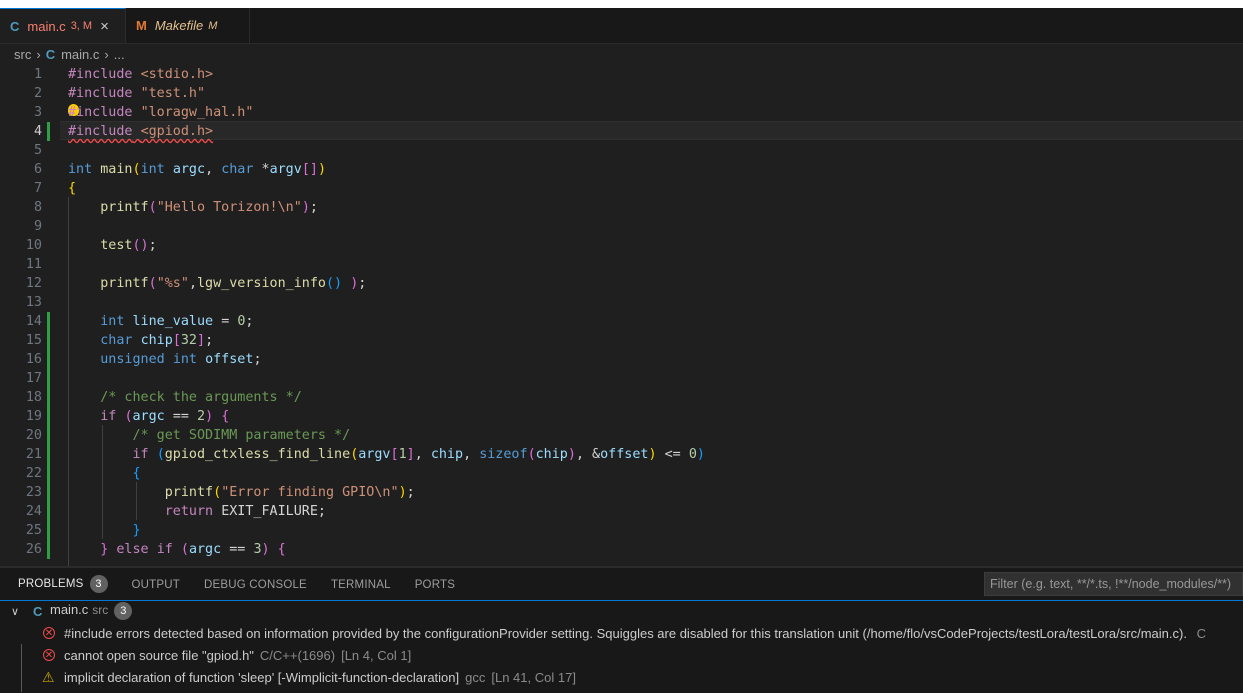  What do you see at coordinates (33, 549) in the screenshot?
I see `line-number: 26` at bounding box center [33, 549].